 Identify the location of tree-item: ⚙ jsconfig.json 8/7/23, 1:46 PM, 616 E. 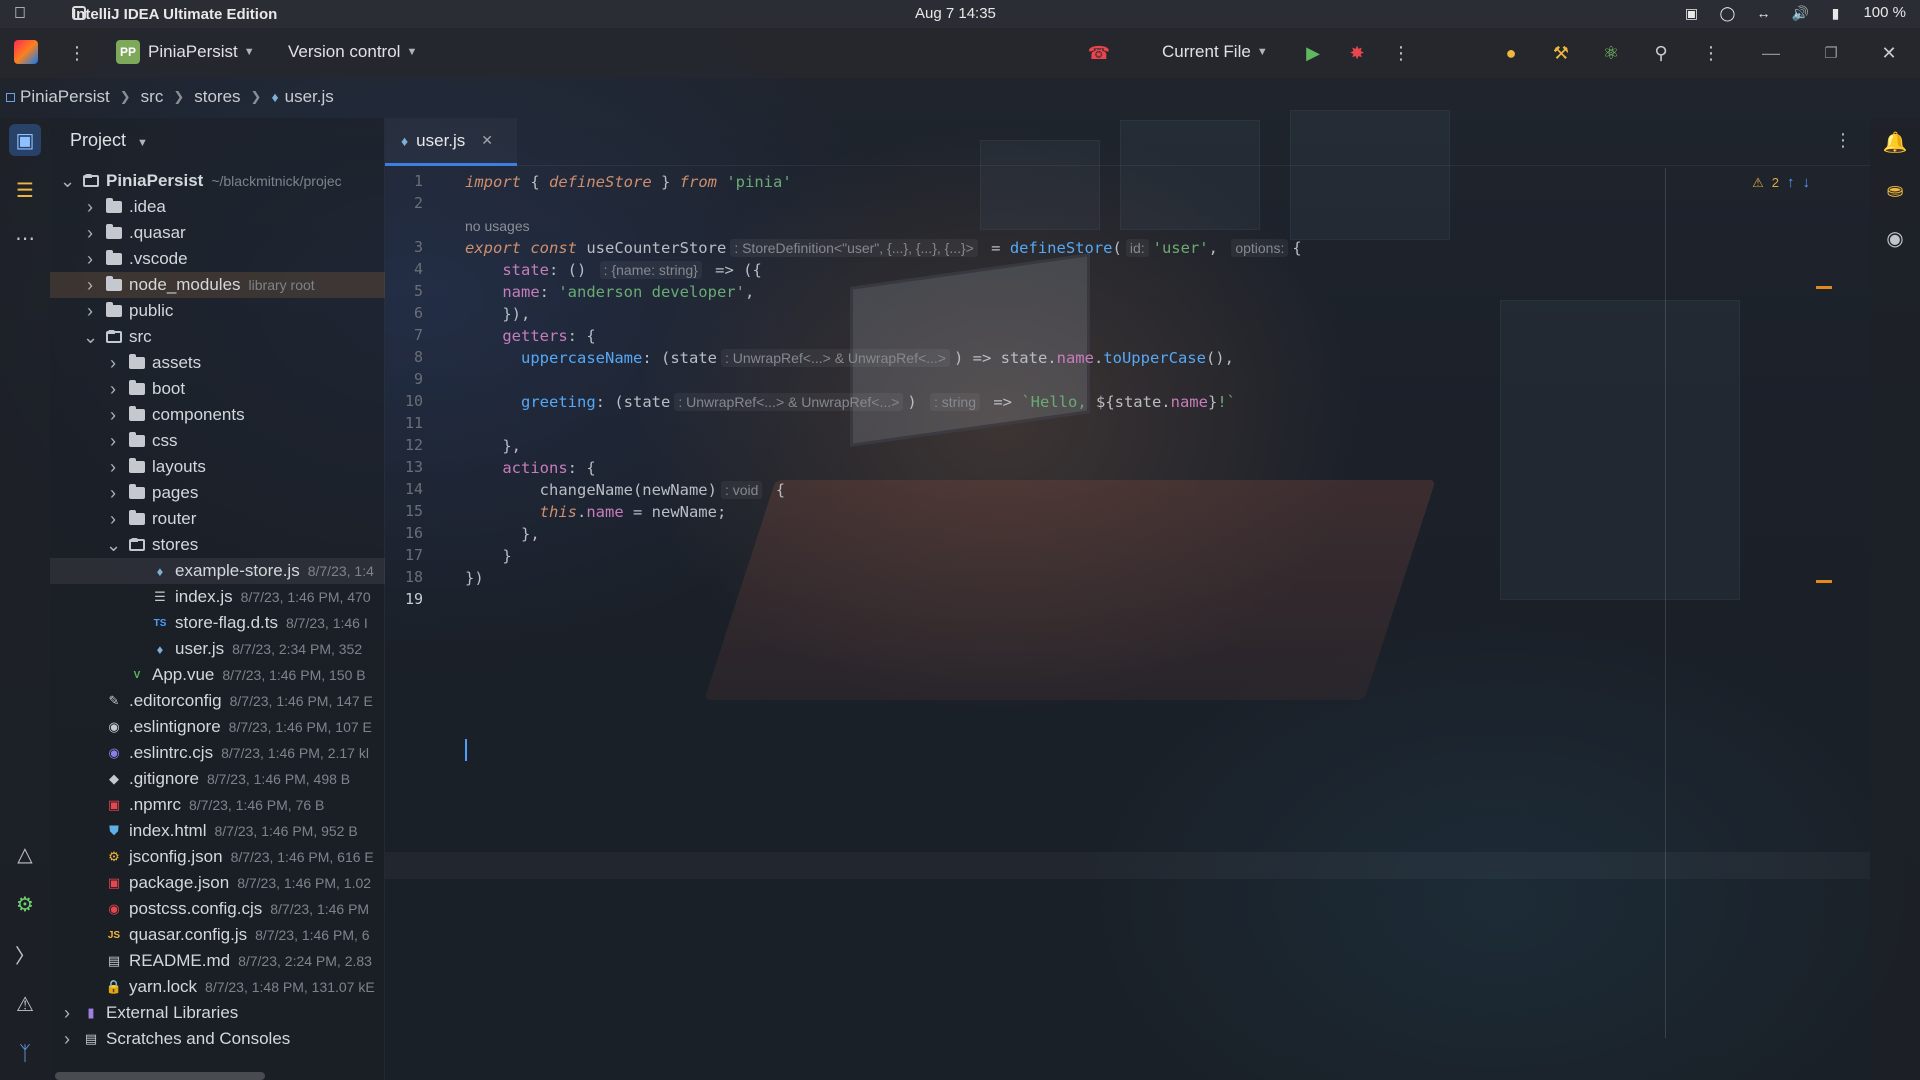
(217, 857).